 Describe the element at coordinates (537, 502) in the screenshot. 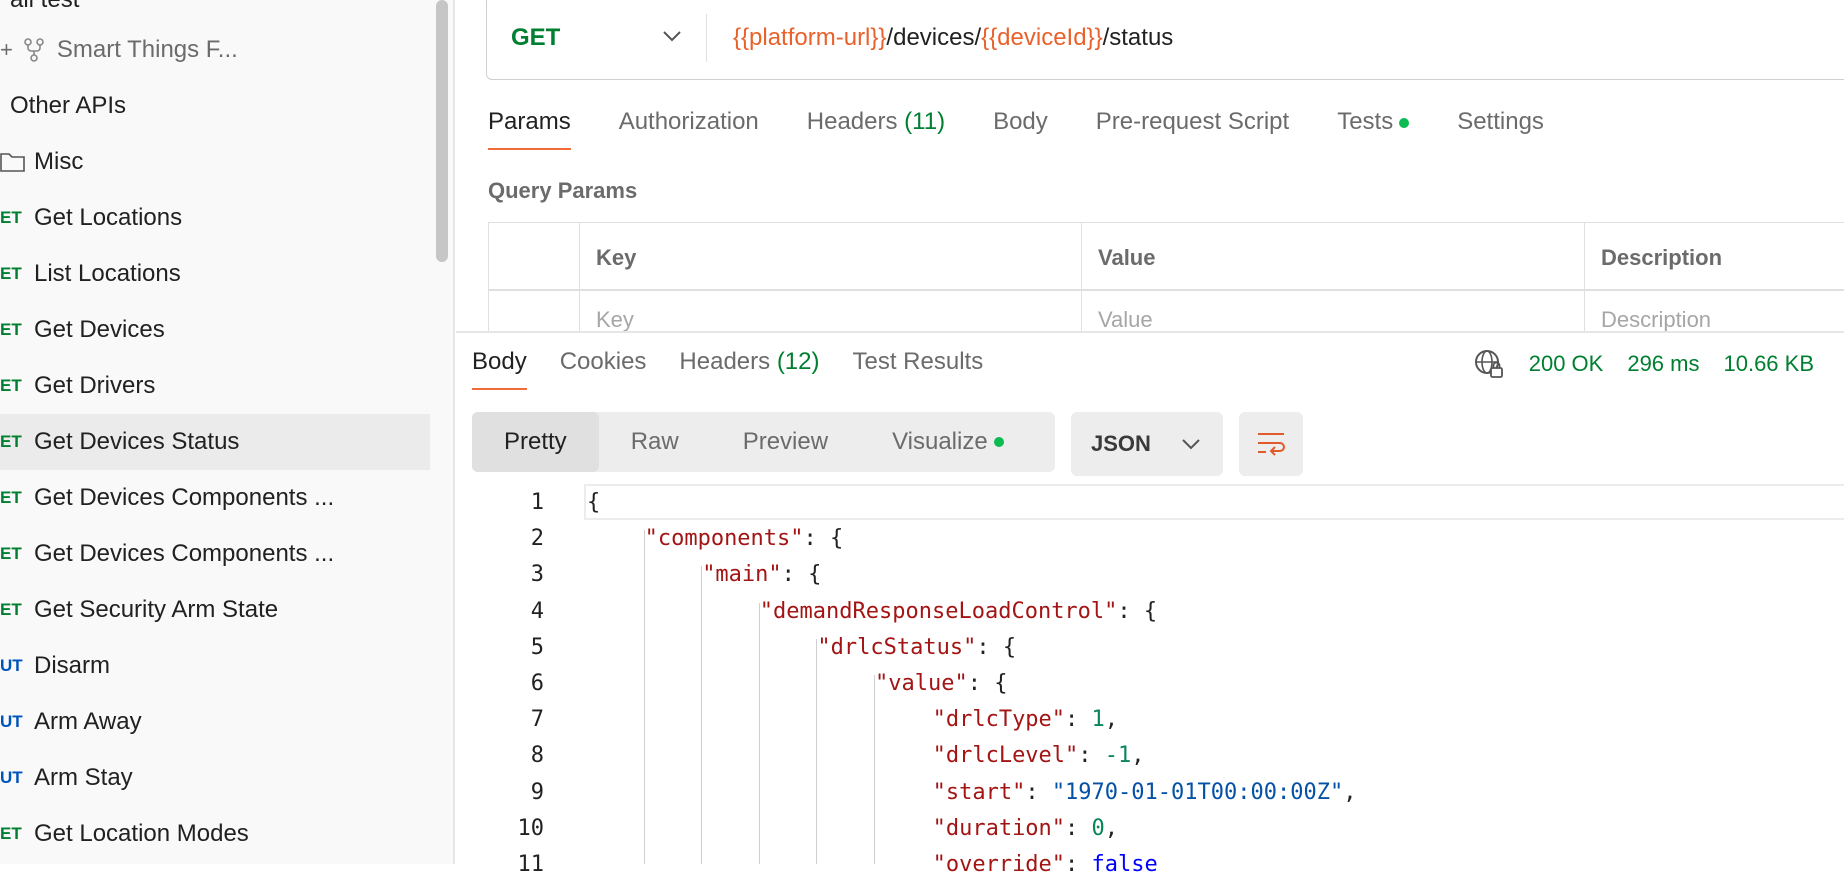

I see `line-number: 1` at that location.